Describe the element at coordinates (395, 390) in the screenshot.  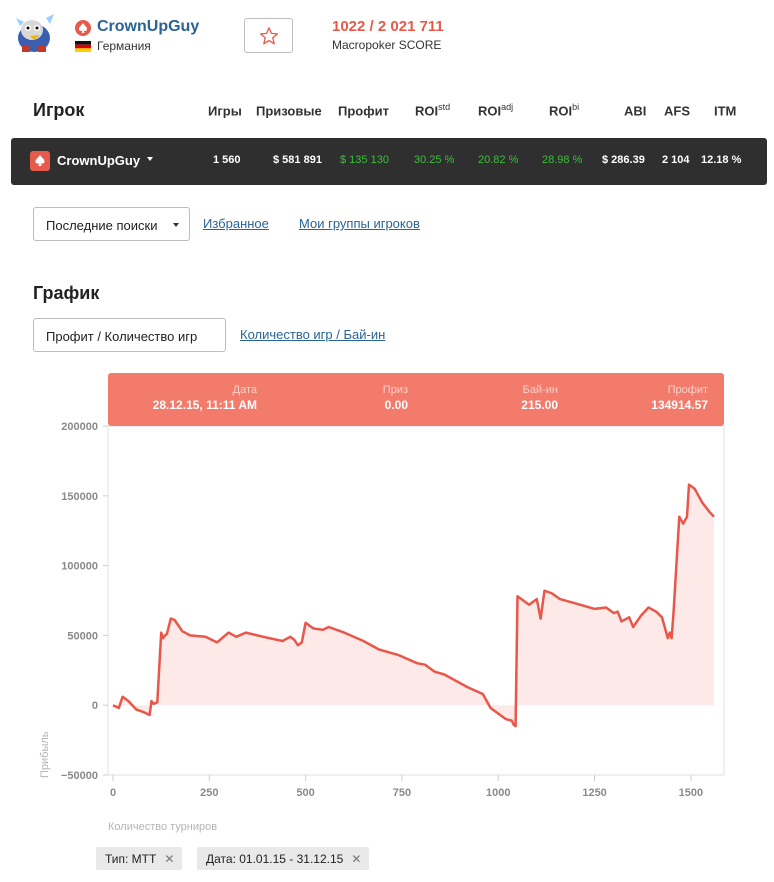
I see `tooltip-prize-label: Приз` at that location.